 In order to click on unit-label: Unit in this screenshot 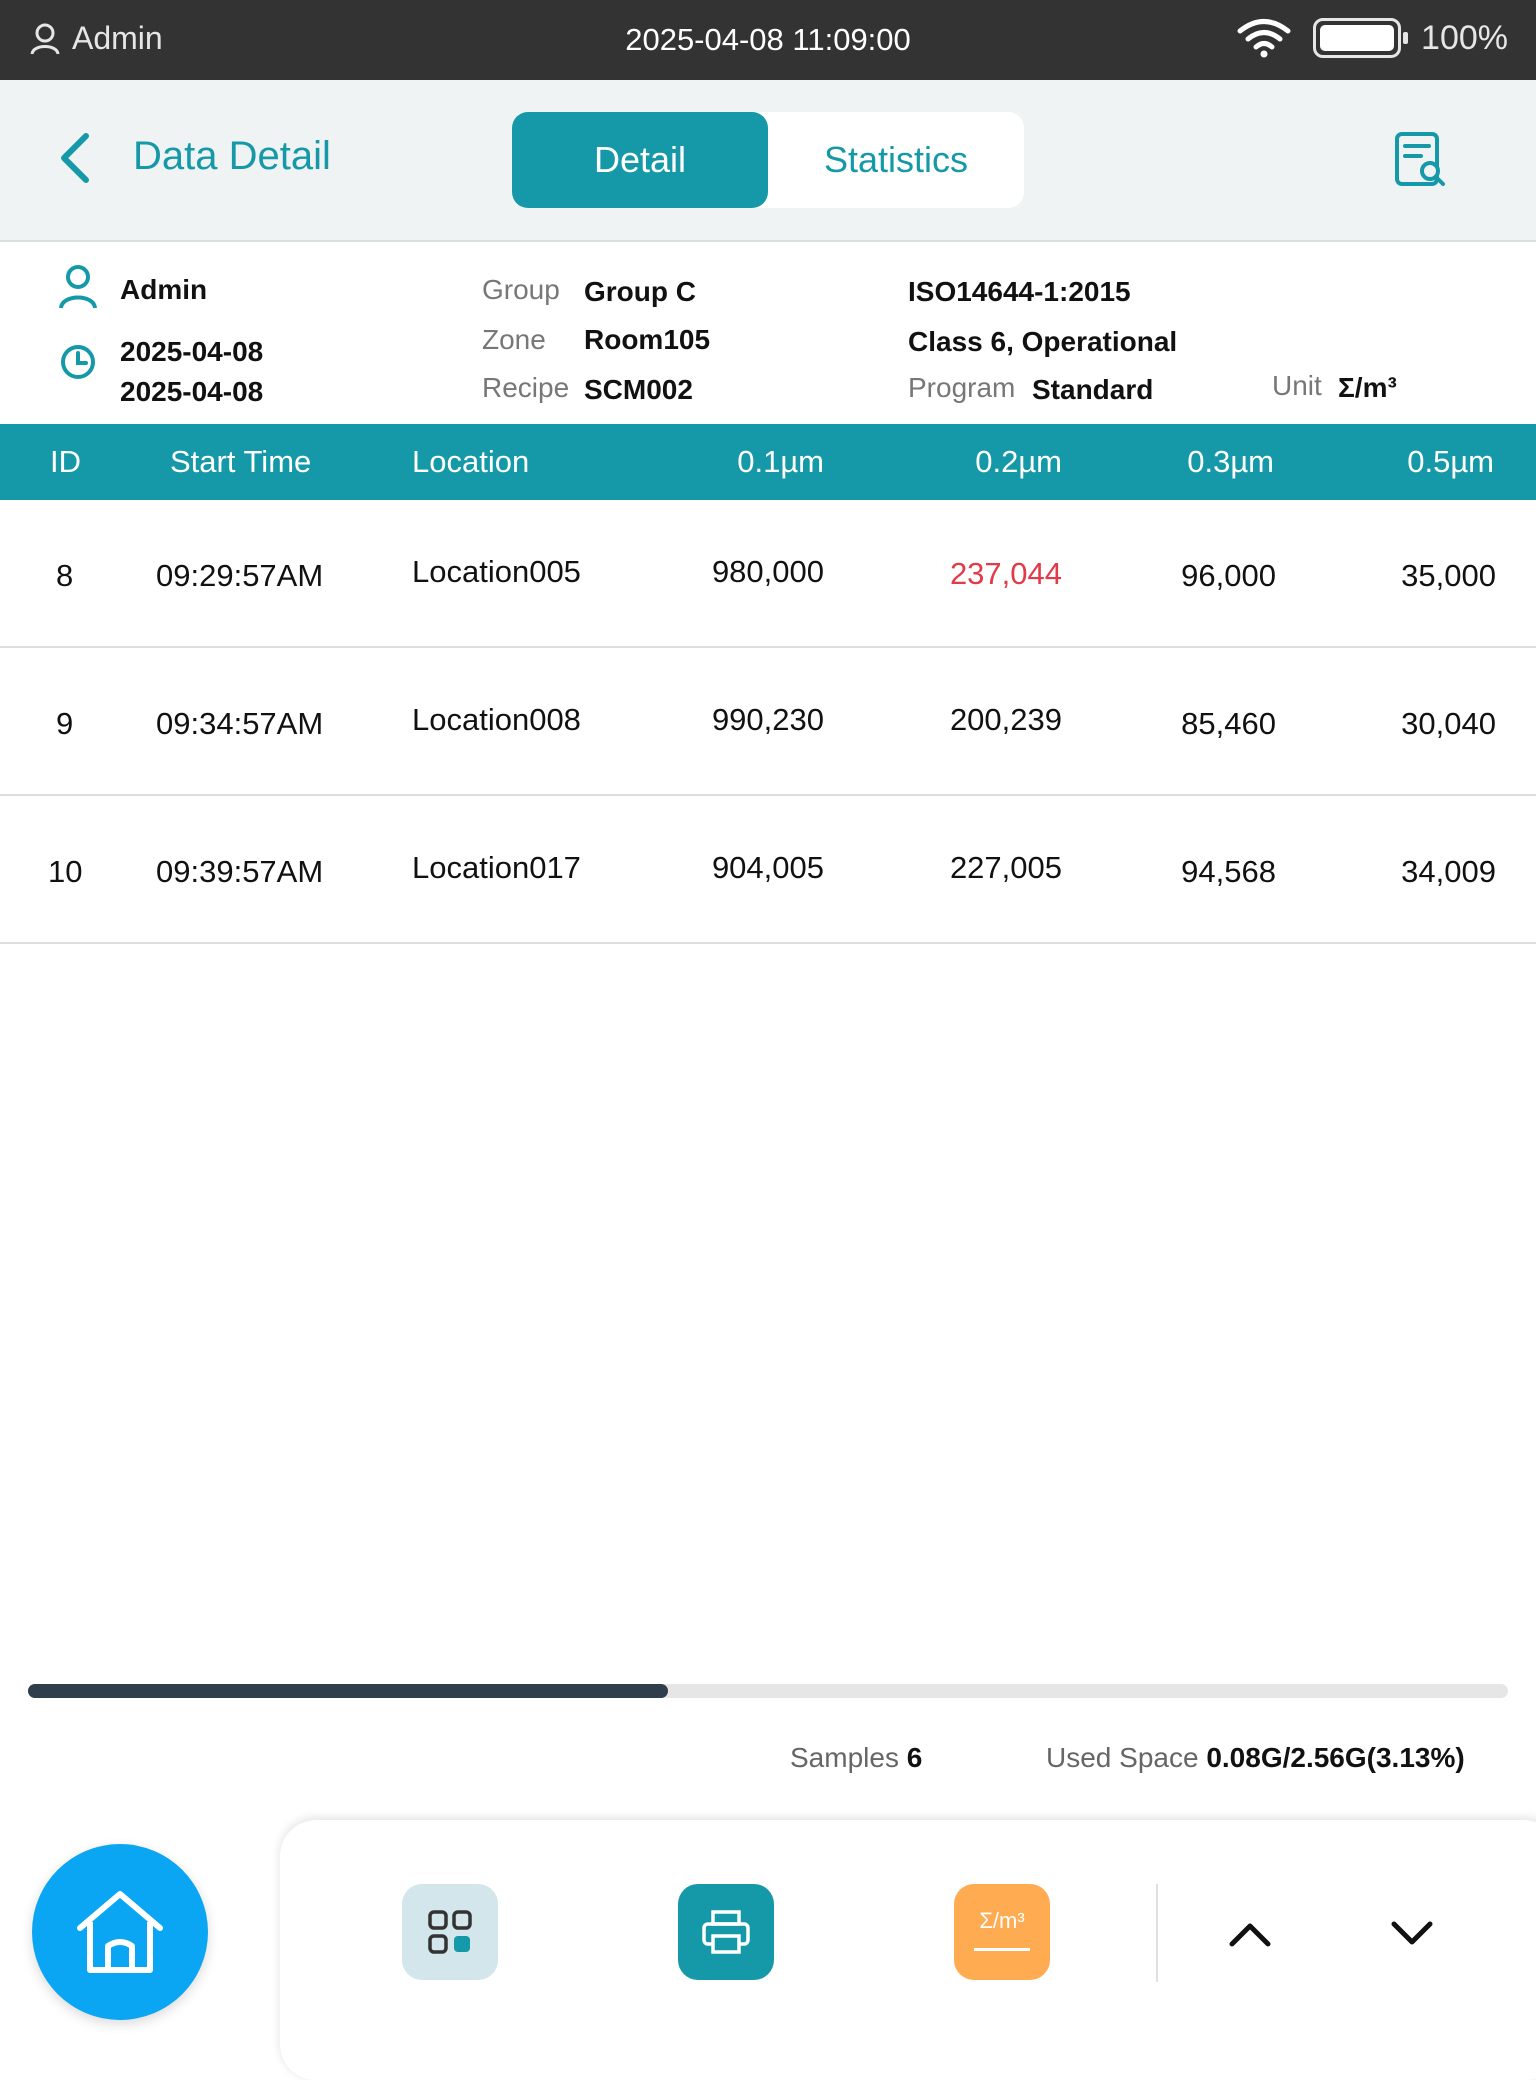, I will do `click(1297, 385)`.